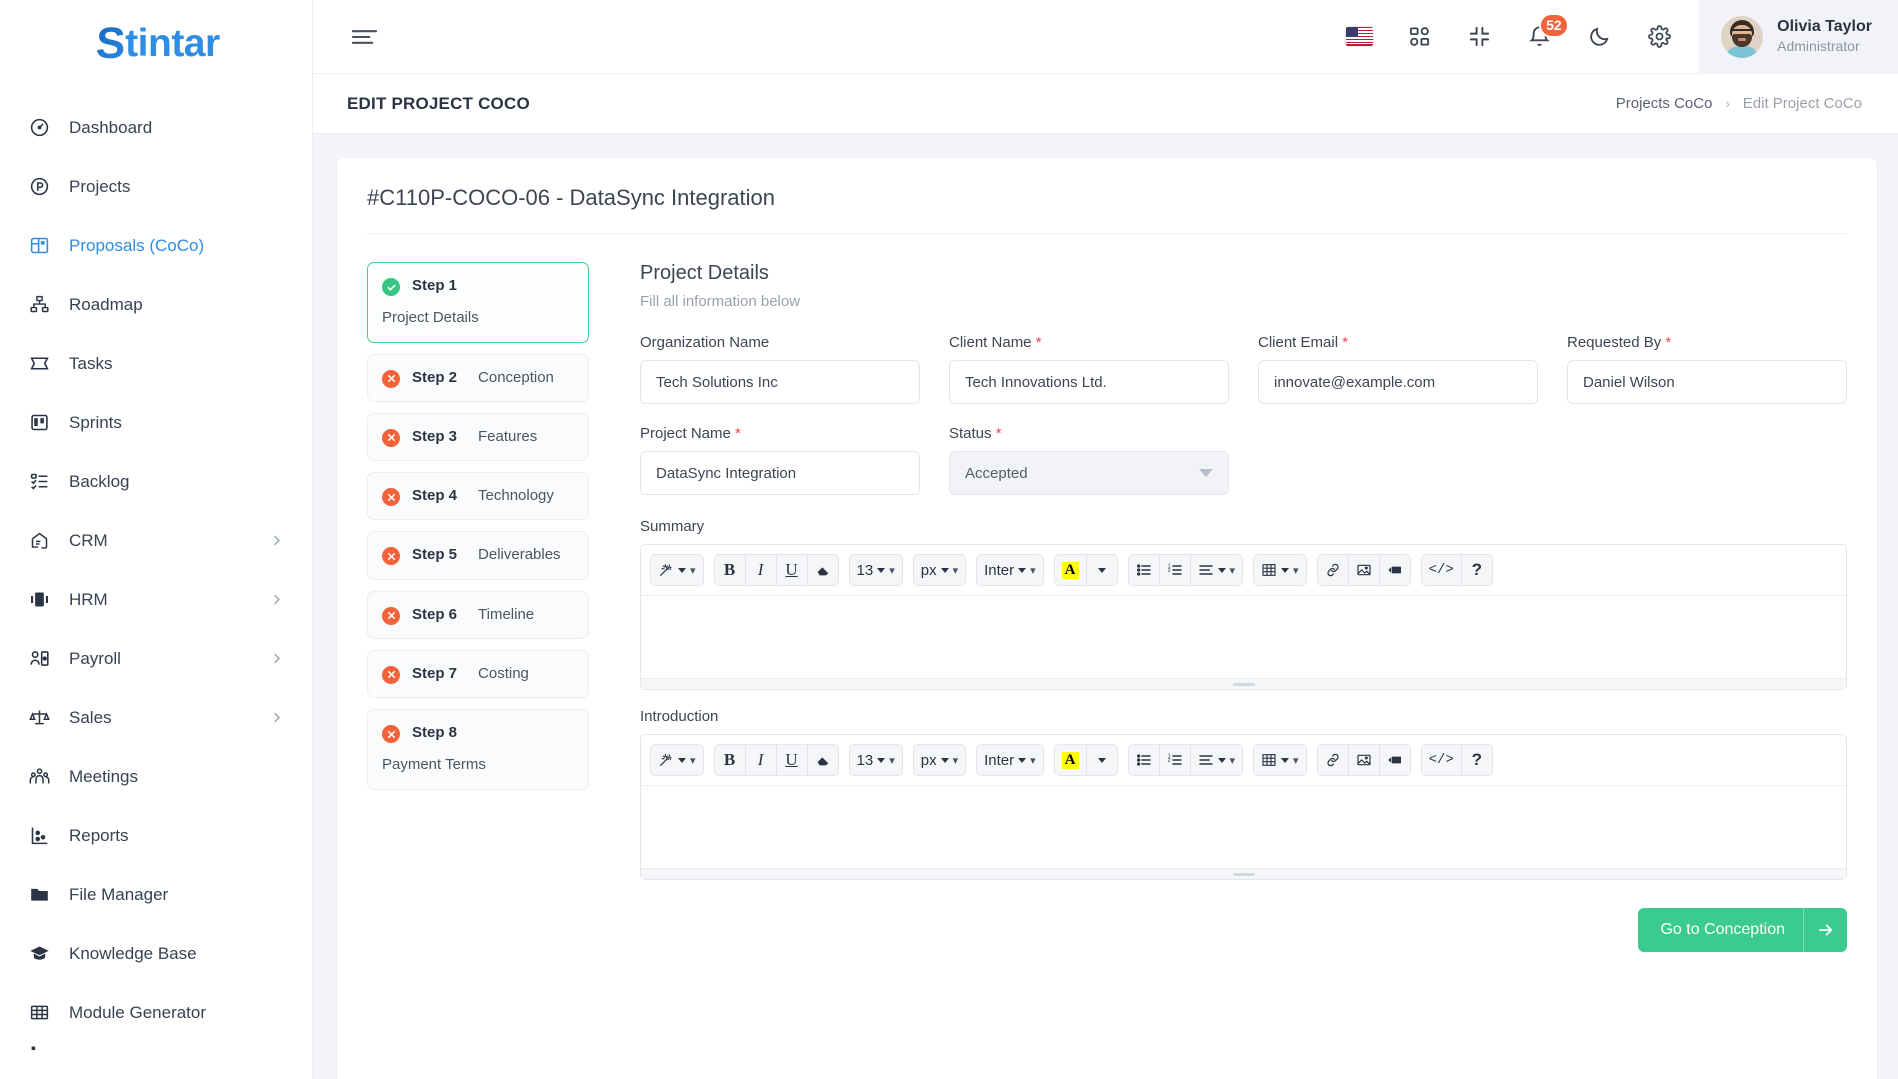 The width and height of the screenshot is (1898, 1079). What do you see at coordinates (1479, 37) in the screenshot?
I see `compress-icon` at bounding box center [1479, 37].